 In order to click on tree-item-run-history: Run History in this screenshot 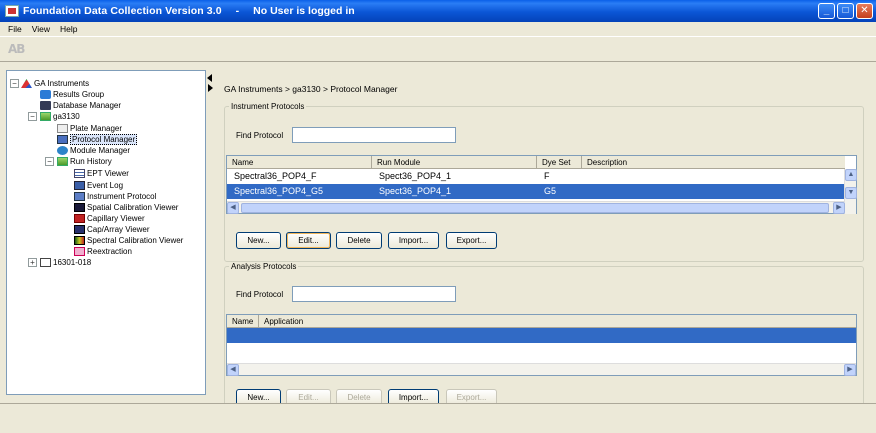, I will do `click(84, 161)`.